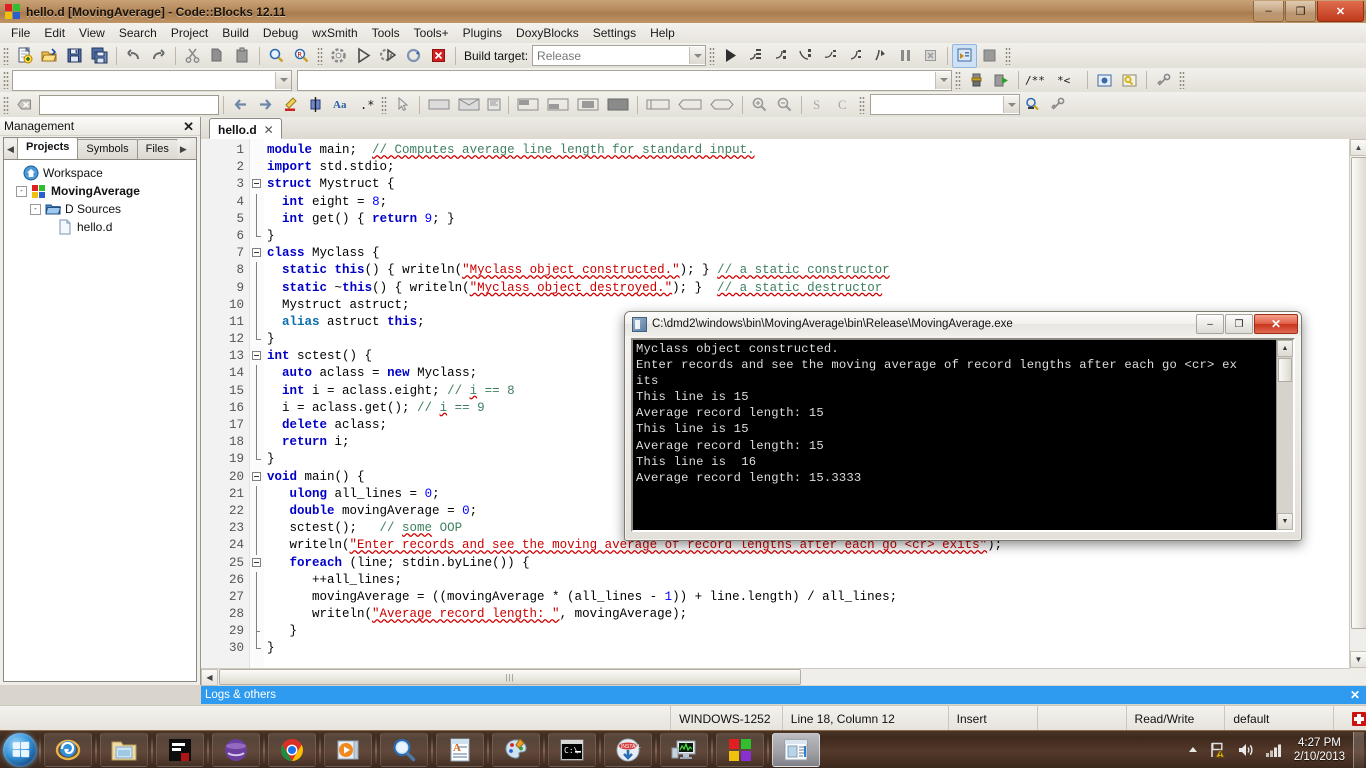  I want to click on undo-icon, so click(133, 56).